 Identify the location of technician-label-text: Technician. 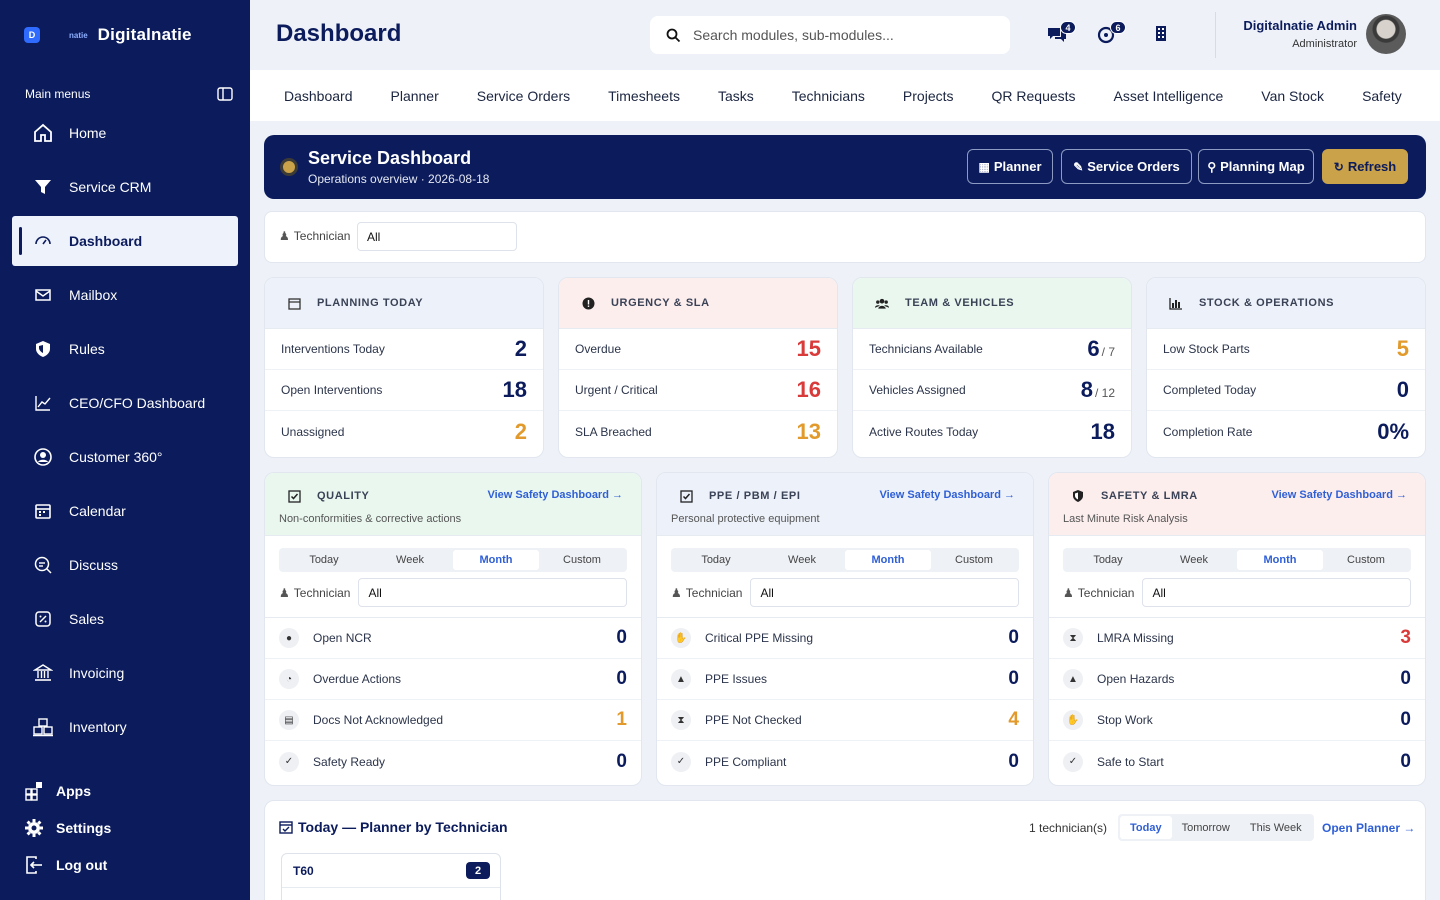
(1106, 592).